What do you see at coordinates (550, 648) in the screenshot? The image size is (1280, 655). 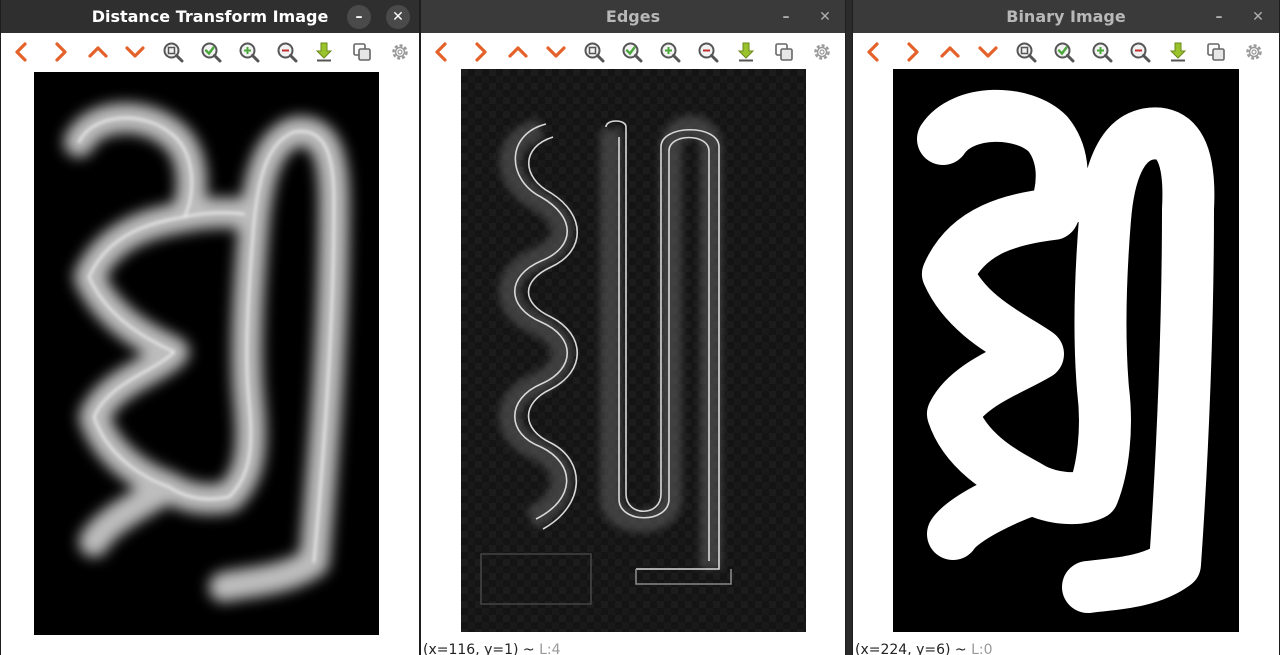 I see `status-level: L:4` at bounding box center [550, 648].